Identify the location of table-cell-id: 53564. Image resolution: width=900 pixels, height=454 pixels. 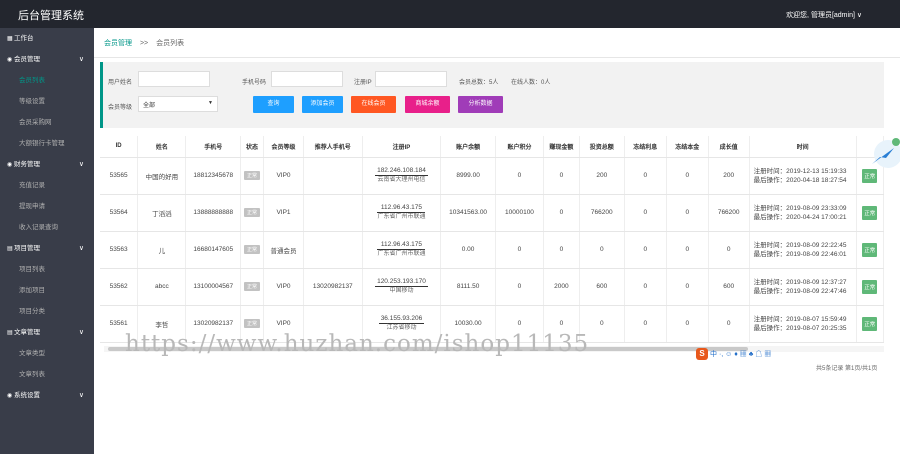
(119, 213).